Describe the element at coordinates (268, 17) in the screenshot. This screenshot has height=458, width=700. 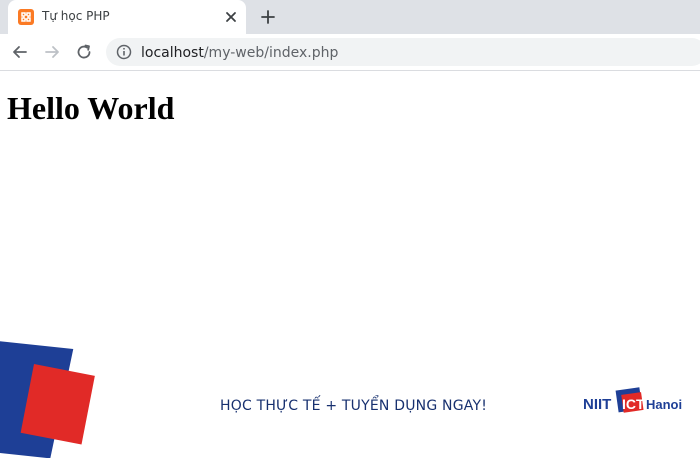
I see `new-tab-plus-icon` at that location.